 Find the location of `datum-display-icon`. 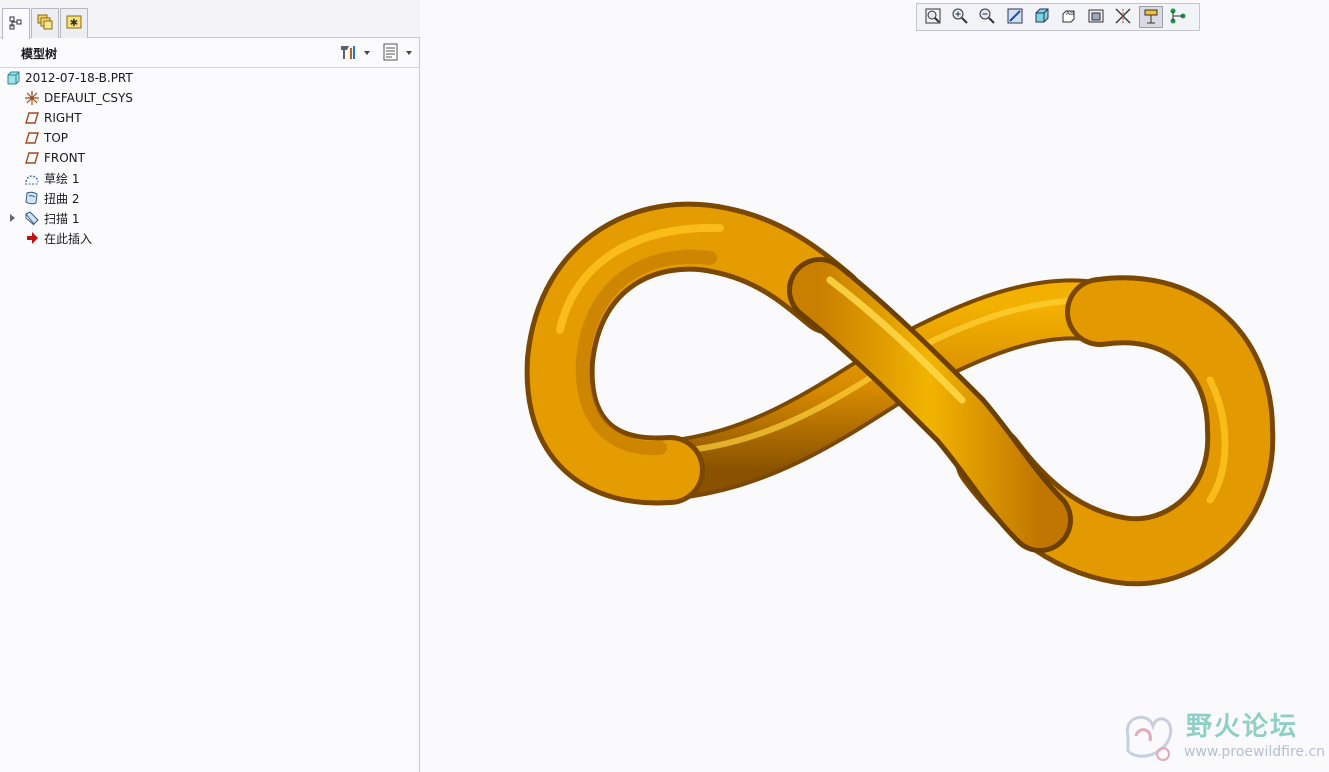

datum-display-icon is located at coordinates (1123, 17).